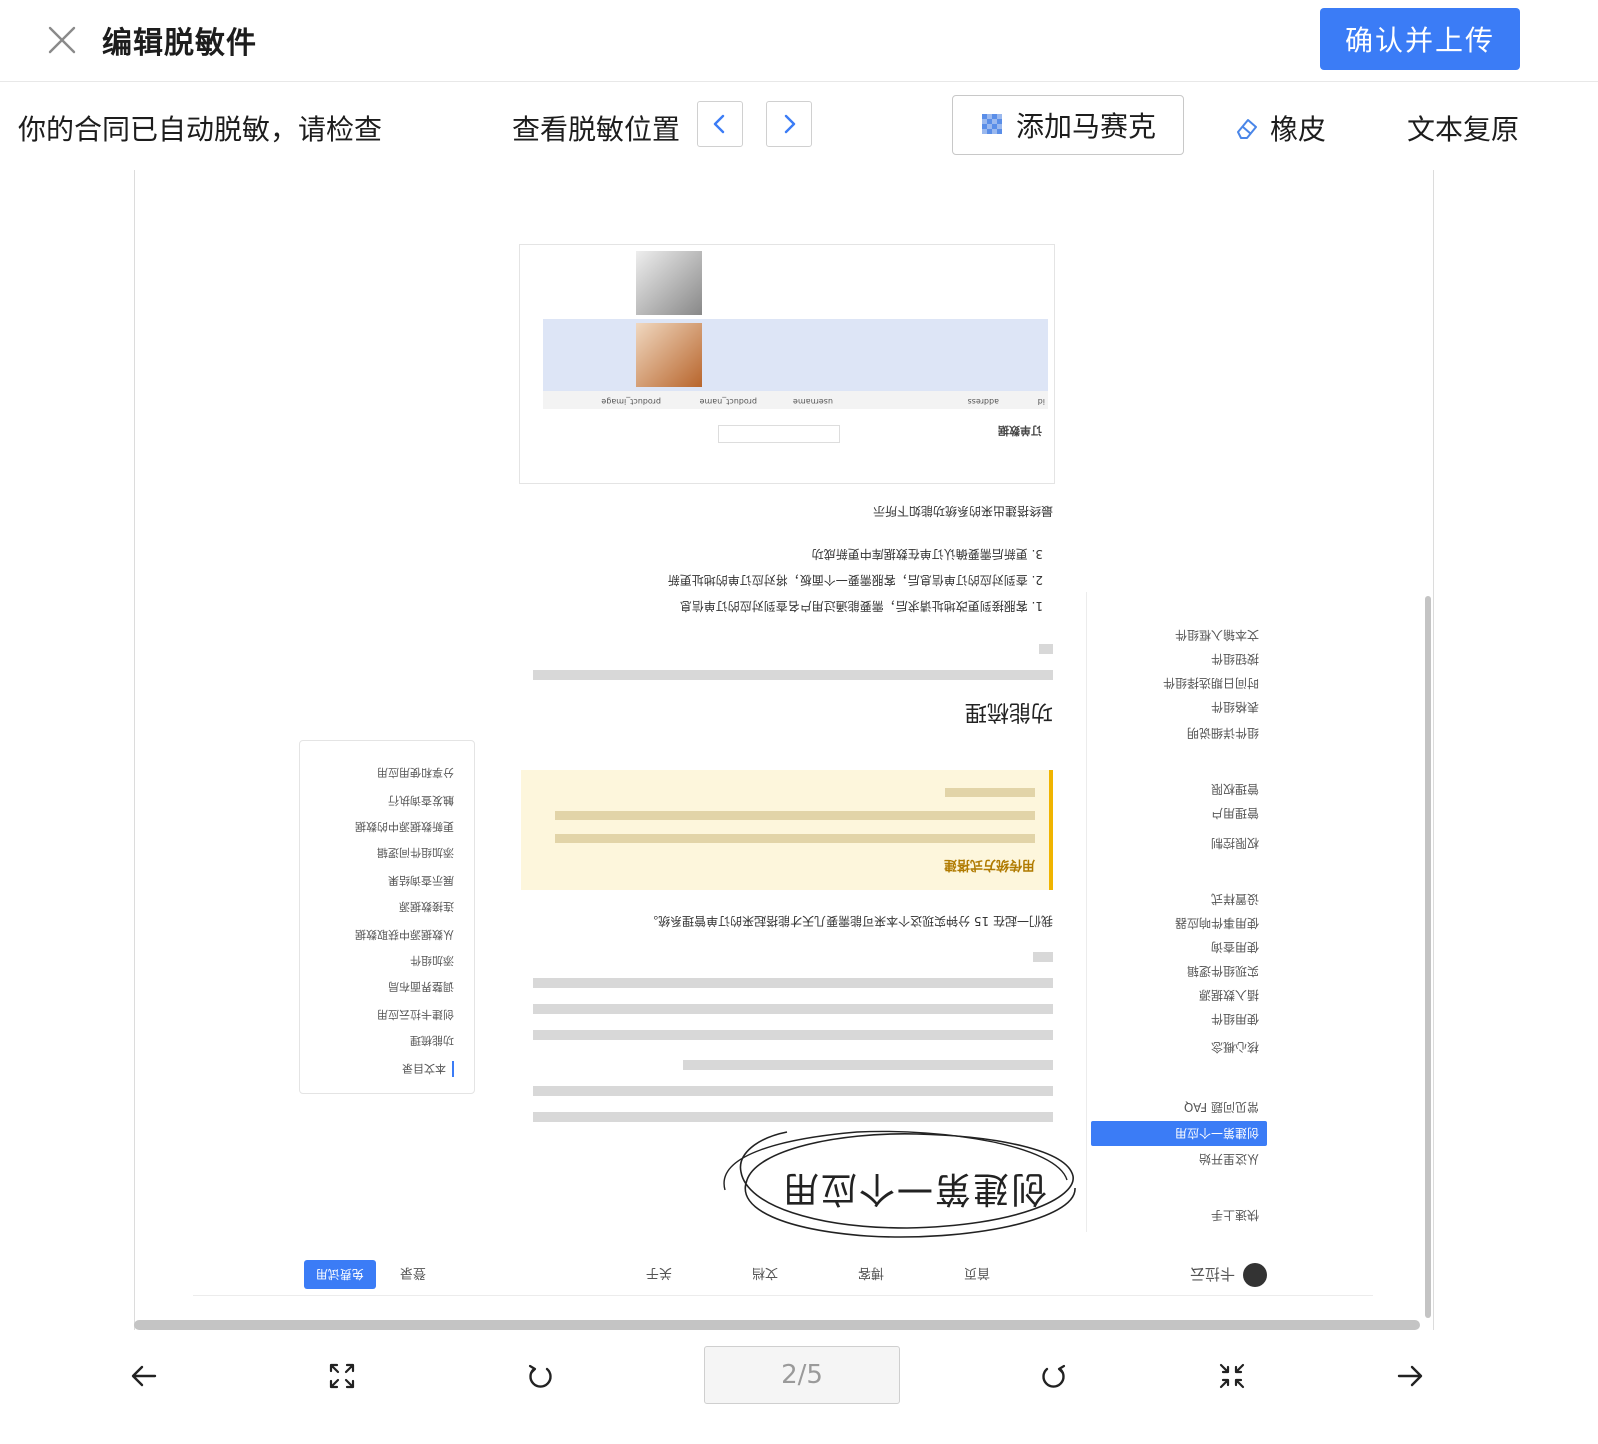 The image size is (1598, 1444). I want to click on previous-page-button, so click(144, 1376).